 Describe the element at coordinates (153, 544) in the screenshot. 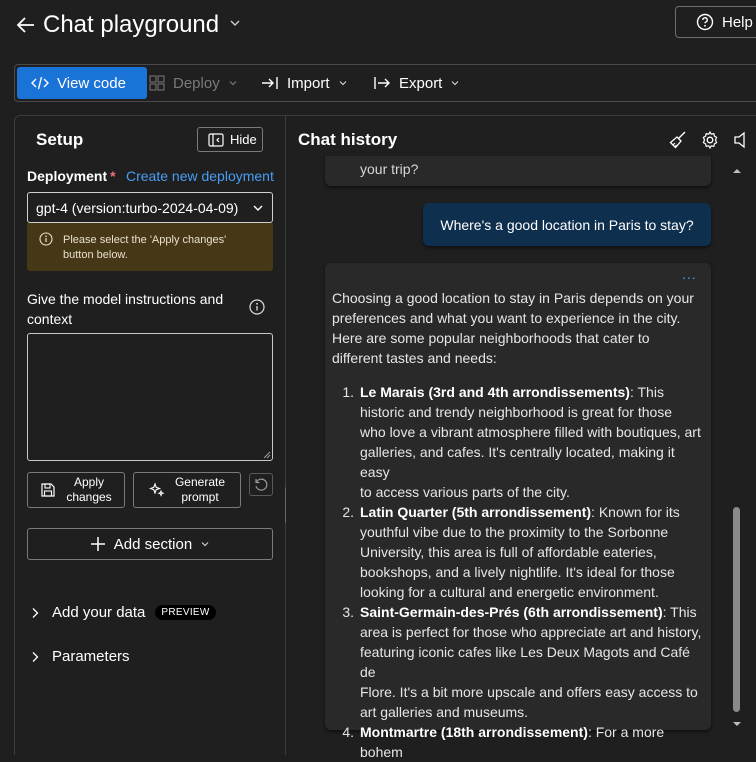

I see `add-section-label: Add section` at that location.